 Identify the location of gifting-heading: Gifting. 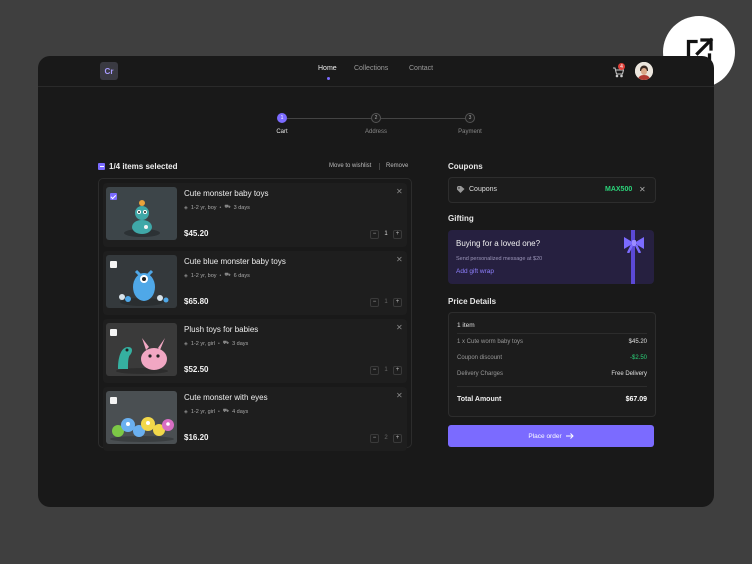
(461, 218).